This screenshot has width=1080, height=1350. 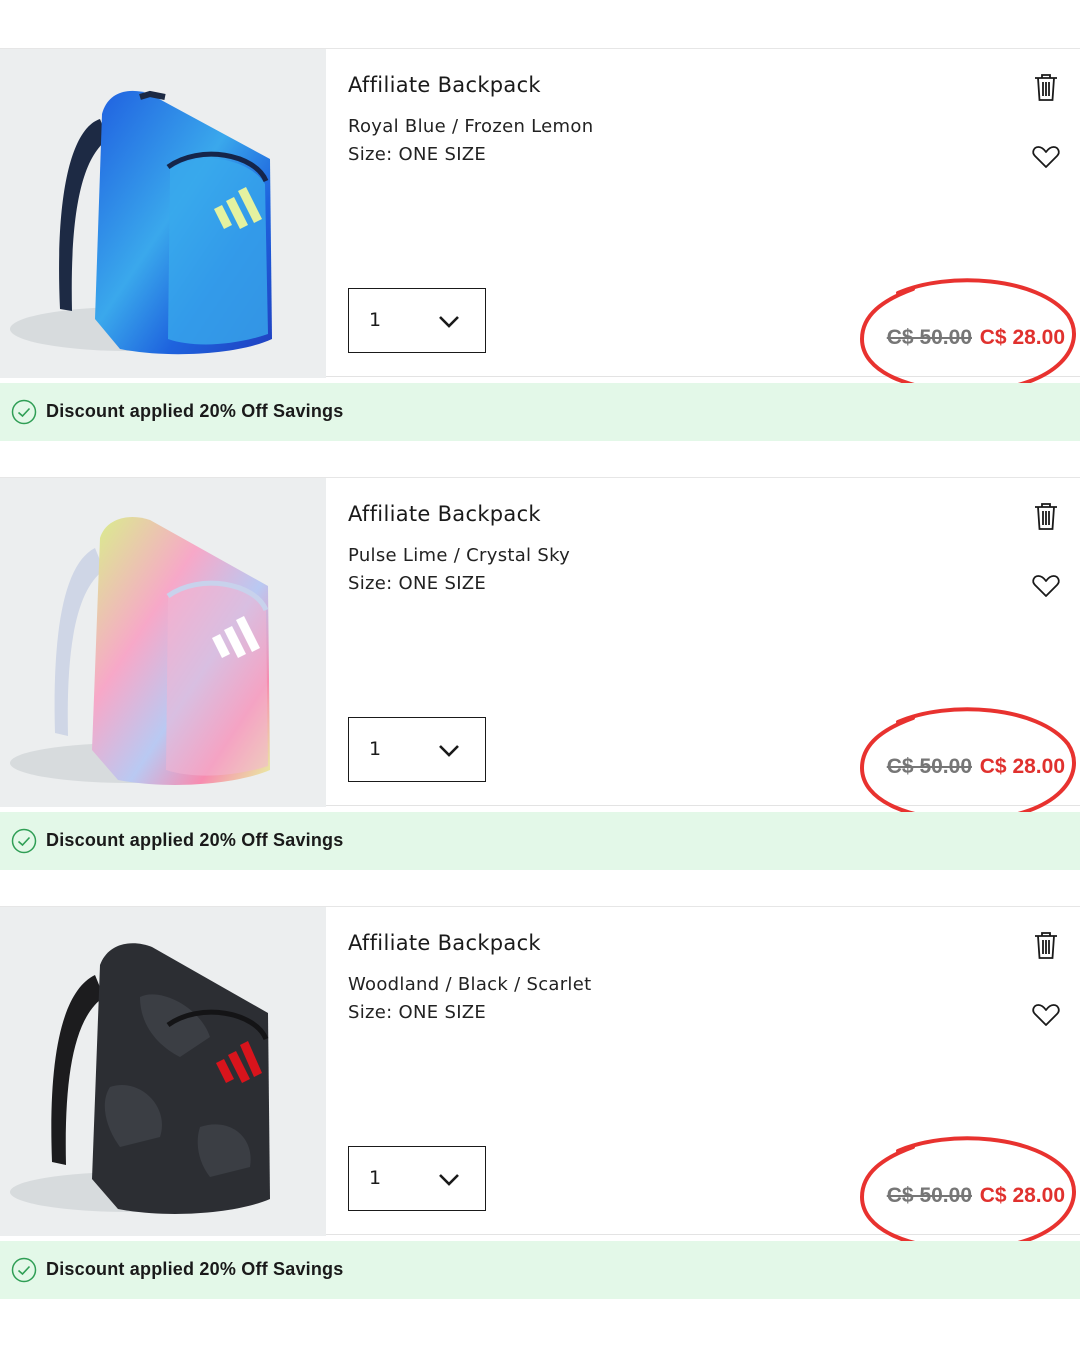 I want to click on product-color: Woodland / Black / Scarlet, so click(x=470, y=984).